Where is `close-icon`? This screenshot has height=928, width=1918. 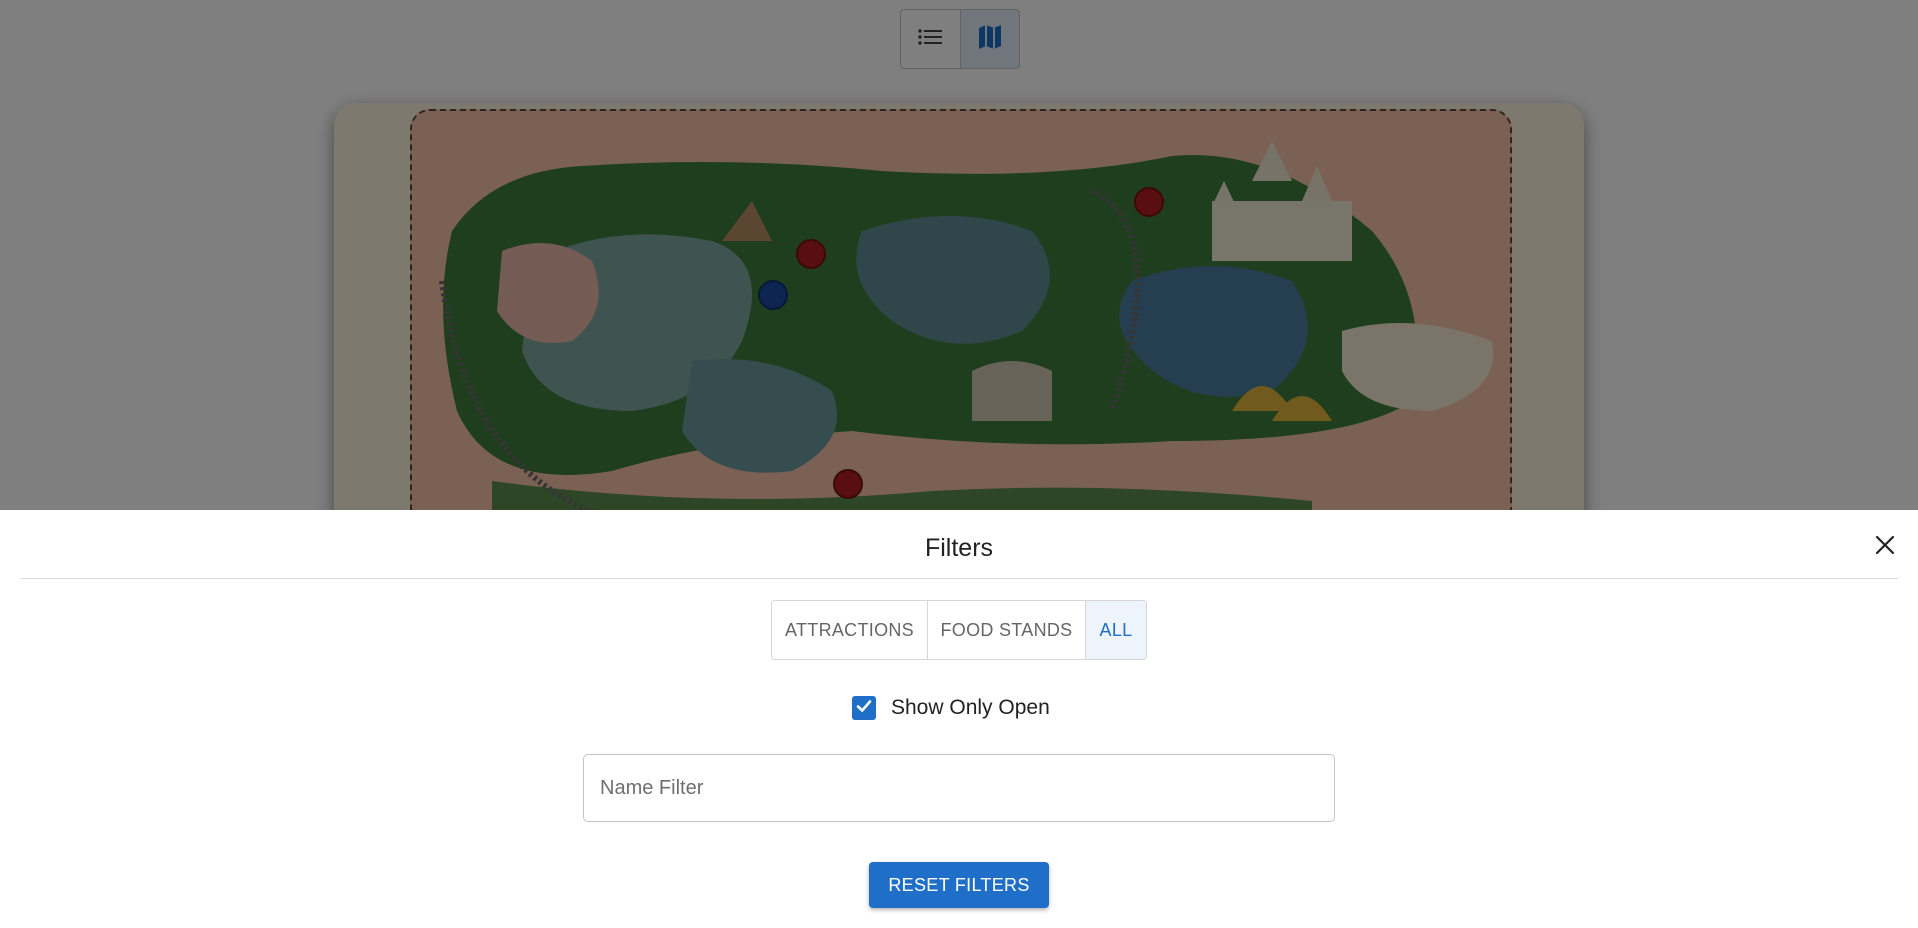 close-icon is located at coordinates (1885, 547).